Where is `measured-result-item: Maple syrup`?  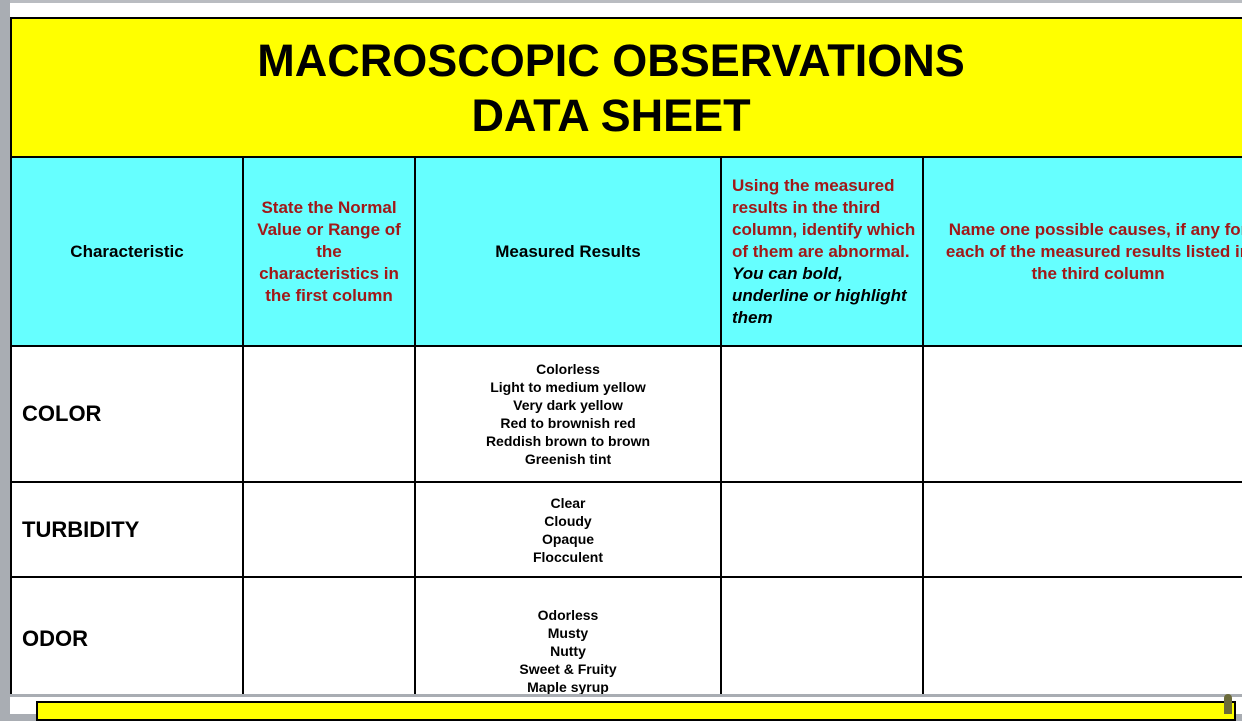 measured-result-item: Maple syrup is located at coordinates (568, 686).